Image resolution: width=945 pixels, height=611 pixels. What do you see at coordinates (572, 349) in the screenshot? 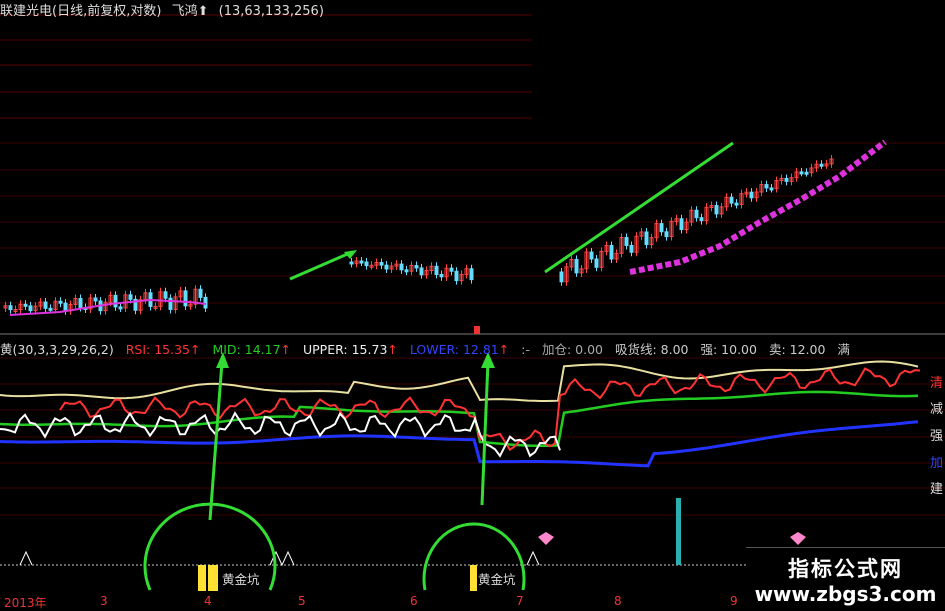
I see `jiacang-value: 加仓: 0.00` at bounding box center [572, 349].